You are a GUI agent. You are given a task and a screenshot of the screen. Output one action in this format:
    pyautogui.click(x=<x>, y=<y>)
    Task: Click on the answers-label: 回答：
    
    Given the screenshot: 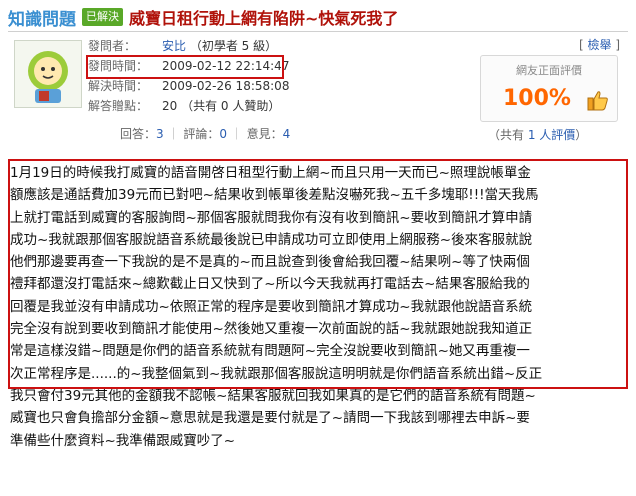 What is the action you would take?
    pyautogui.click(x=138, y=134)
    